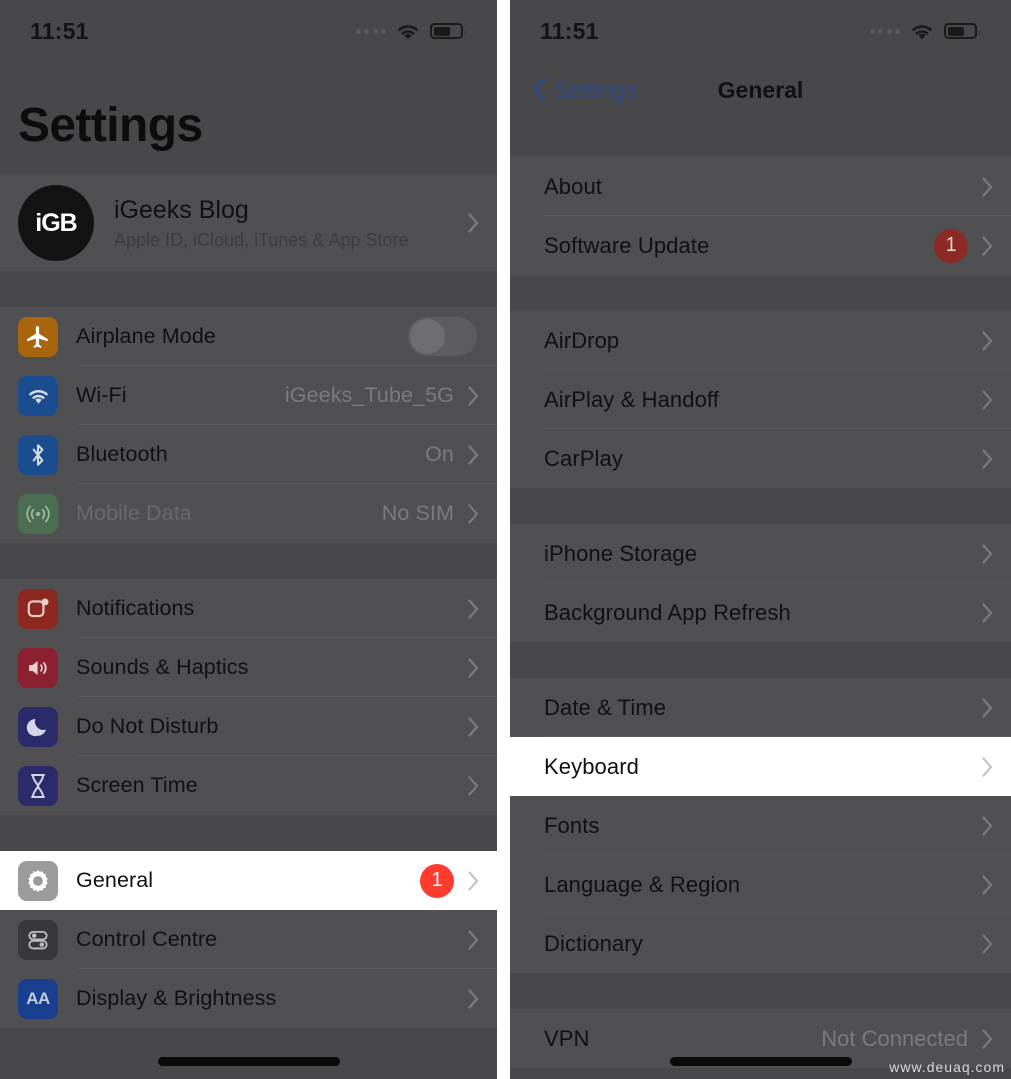  What do you see at coordinates (591, 766) in the screenshot?
I see `settings-row-label: Keyboard` at bounding box center [591, 766].